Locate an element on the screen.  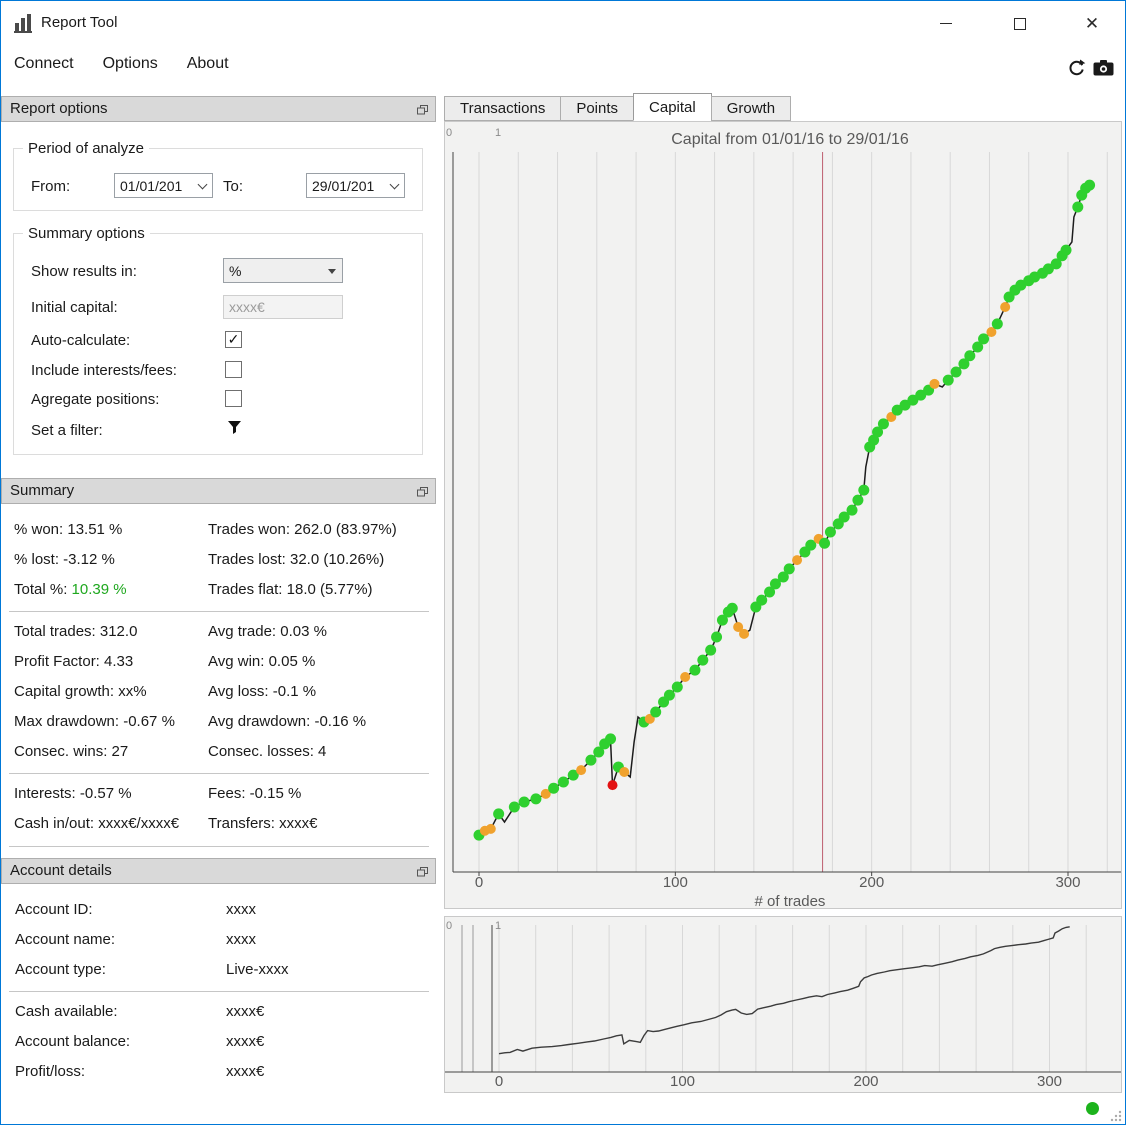
minimize-icon is located at coordinates (946, 23).